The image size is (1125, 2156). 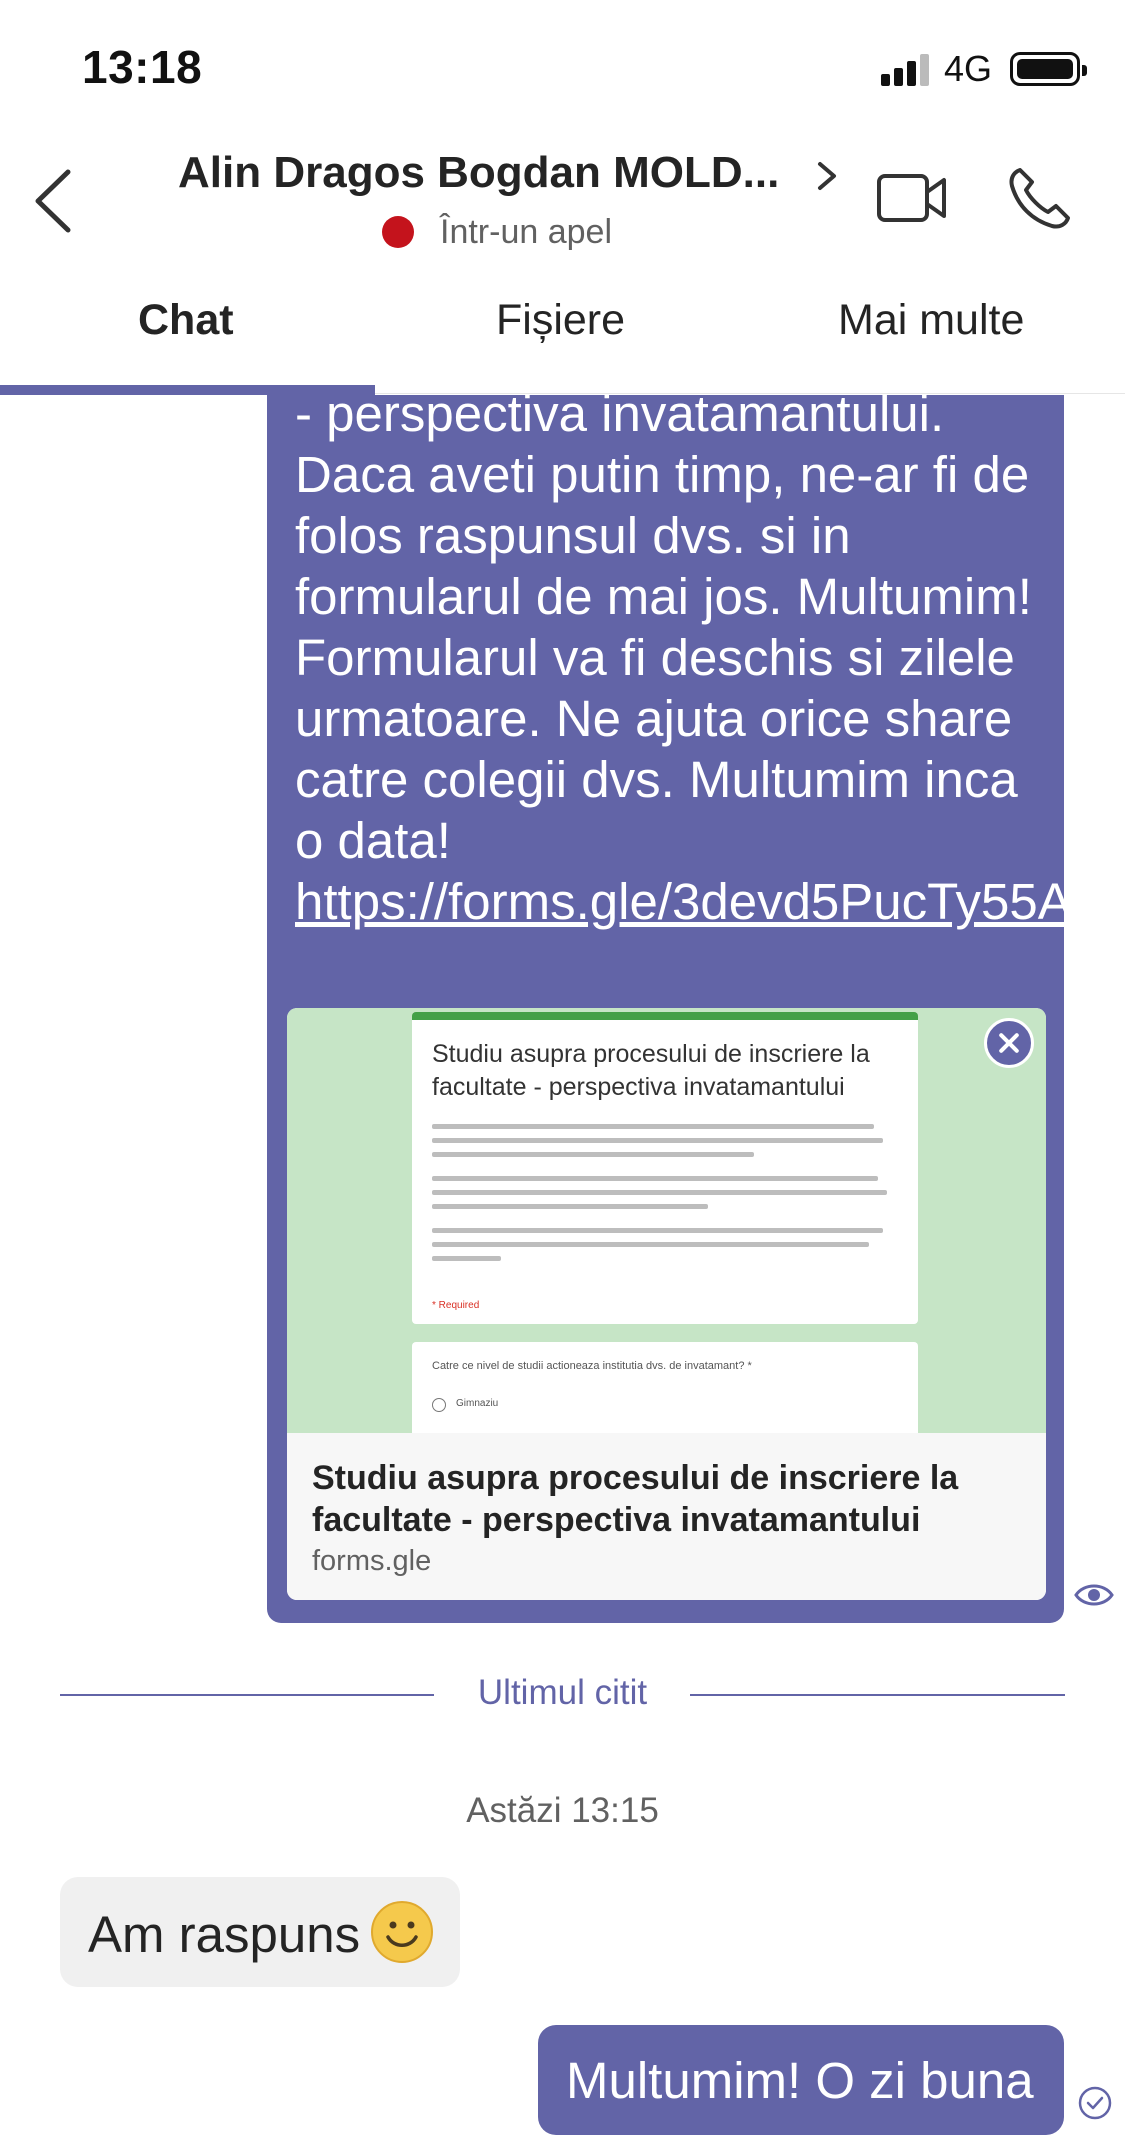 I want to click on incoming-message: Am raspuns, so click(x=260, y=1932).